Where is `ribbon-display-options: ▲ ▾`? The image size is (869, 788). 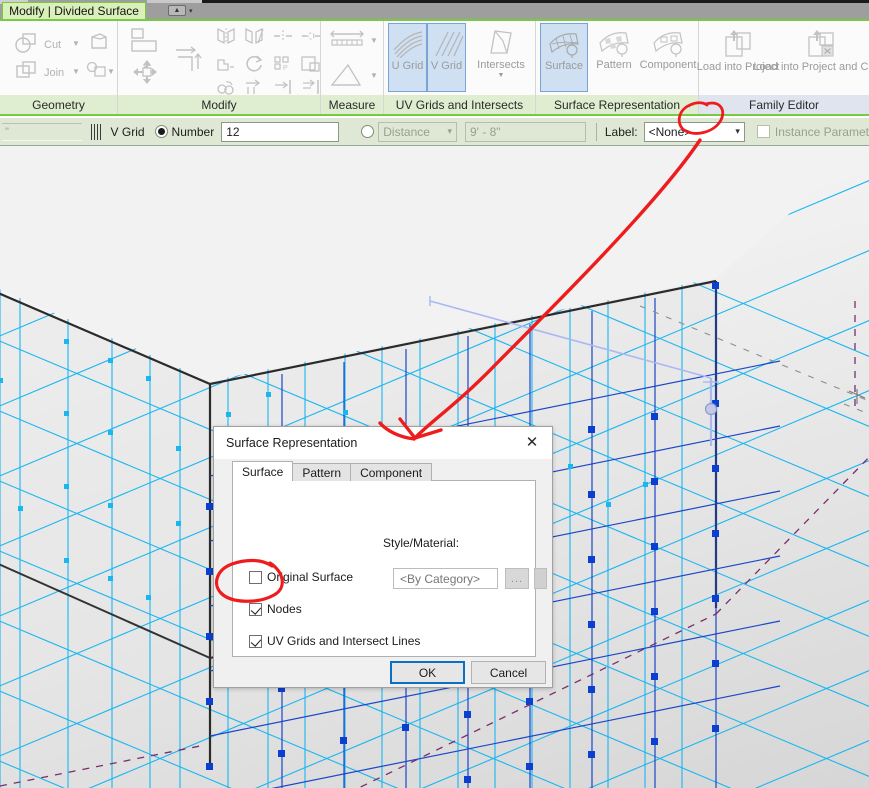 ribbon-display-options: ▲ ▾ is located at coordinates (185, 10).